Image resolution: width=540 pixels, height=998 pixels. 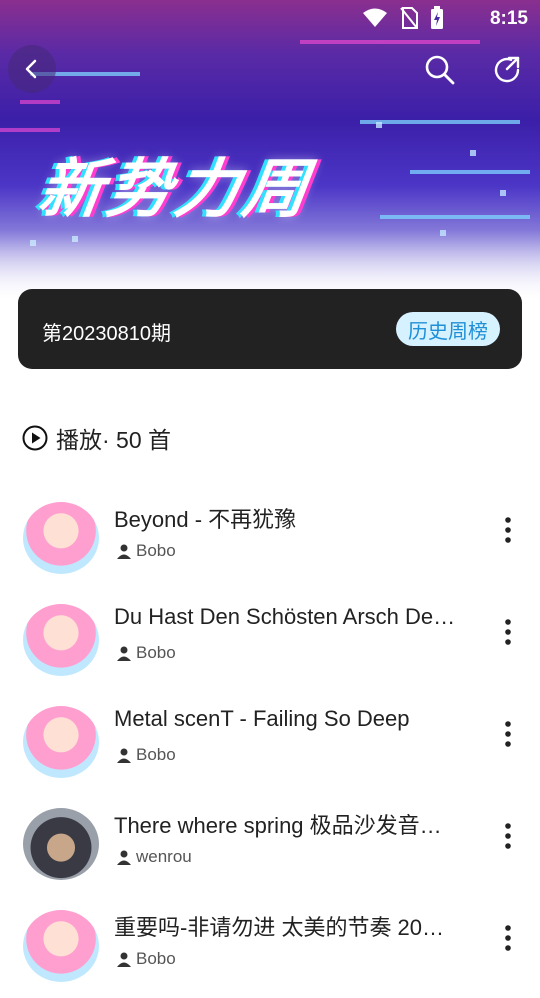 I want to click on artist-name: wenrou, so click(x=164, y=856).